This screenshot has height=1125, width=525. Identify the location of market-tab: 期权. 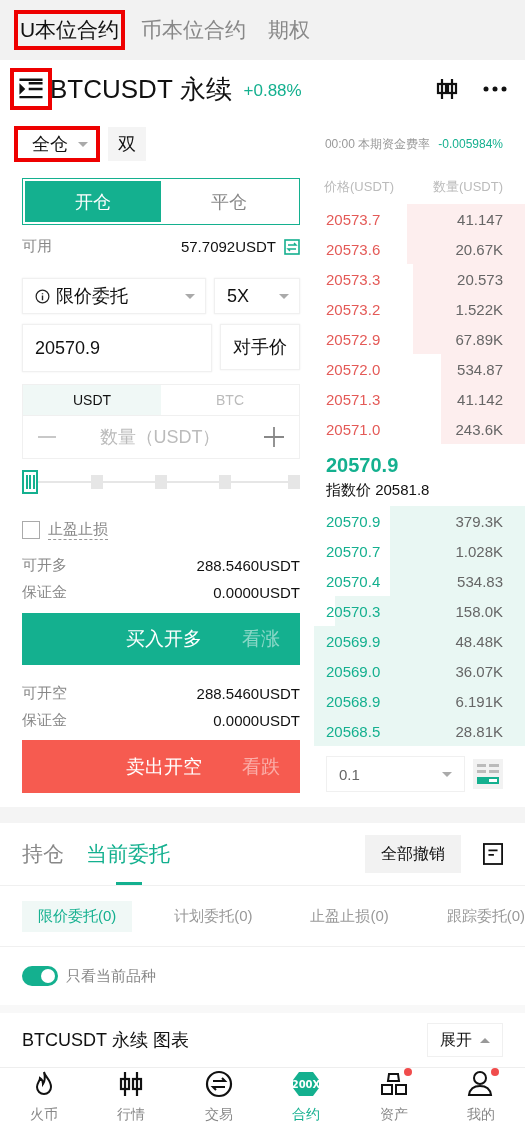
(289, 30).